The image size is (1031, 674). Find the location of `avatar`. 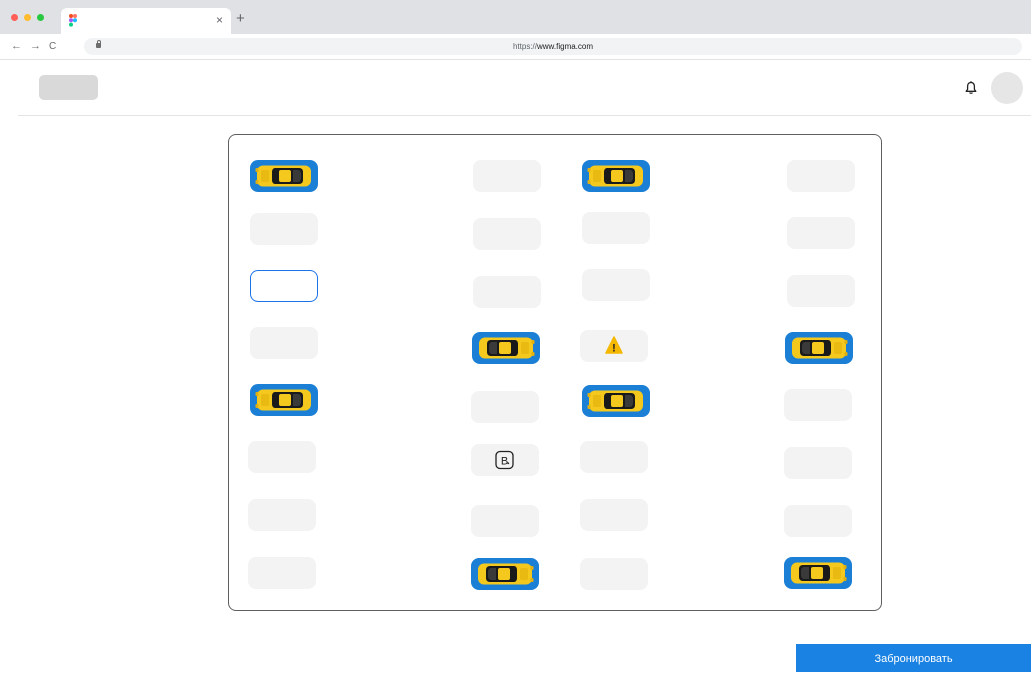

avatar is located at coordinates (1007, 88).